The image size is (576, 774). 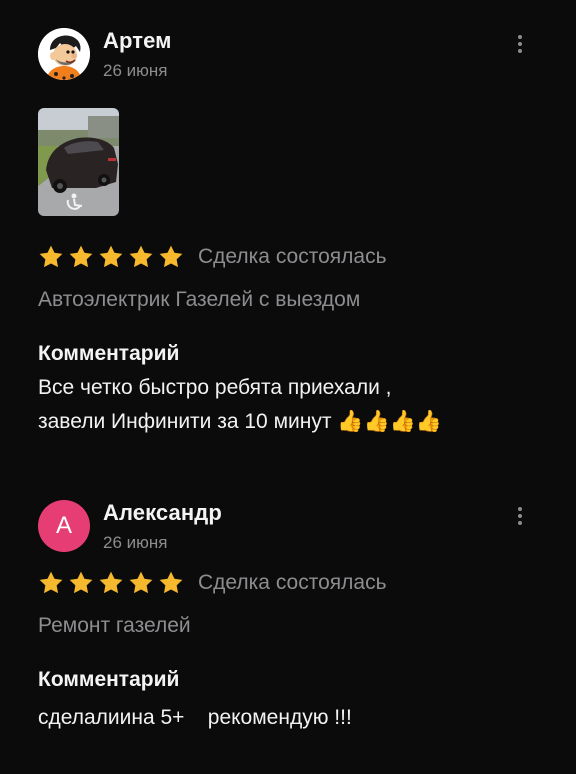 What do you see at coordinates (137, 41) in the screenshot?
I see `author-name: Артем` at bounding box center [137, 41].